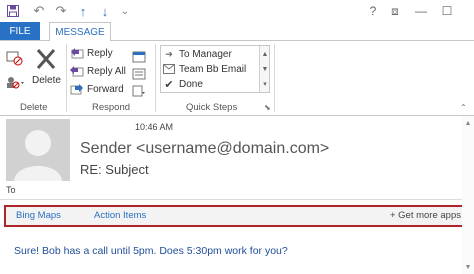 The height and width of the screenshot is (274, 474). What do you see at coordinates (20, 31) in the screenshot?
I see `tab-file: FILE` at bounding box center [20, 31].